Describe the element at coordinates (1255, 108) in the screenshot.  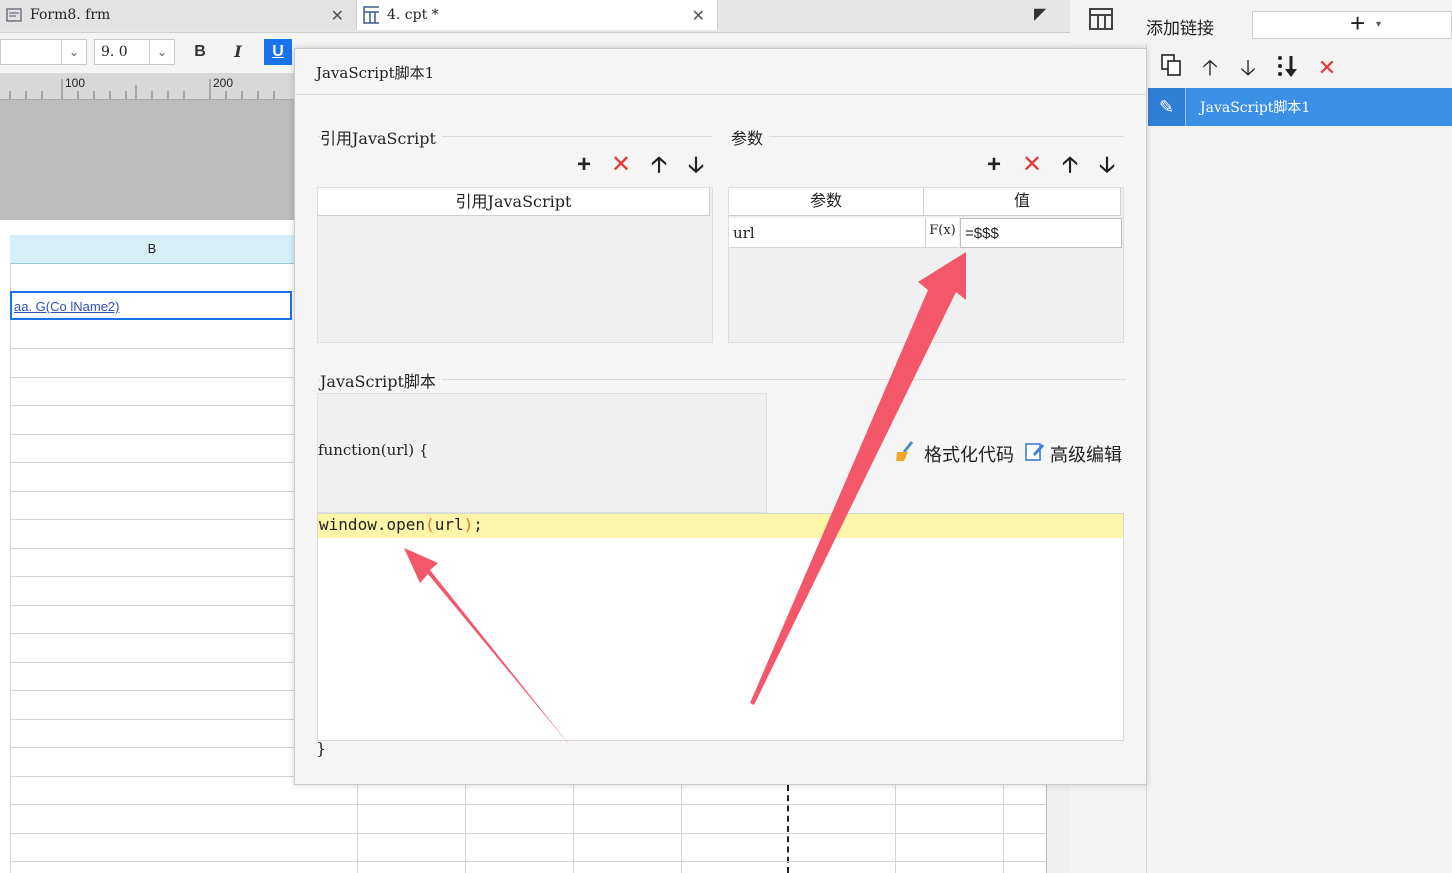
I see `link-item-label: JavaScript脚本1` at that location.